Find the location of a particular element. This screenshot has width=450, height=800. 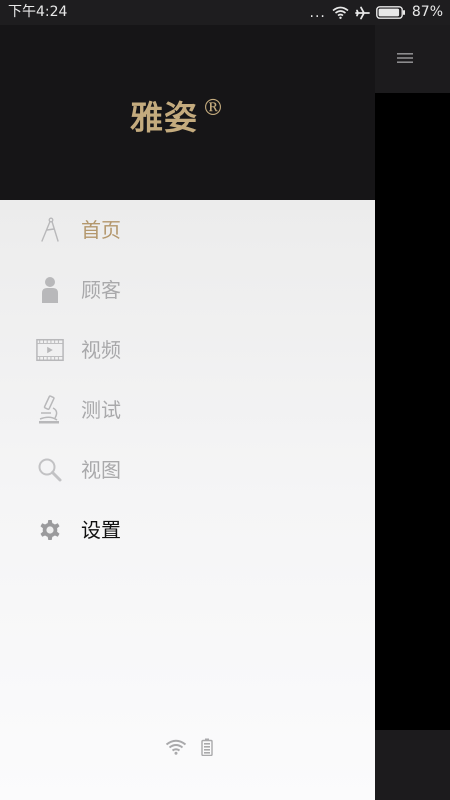

menu-label-settings: 设置 is located at coordinates (101, 530).